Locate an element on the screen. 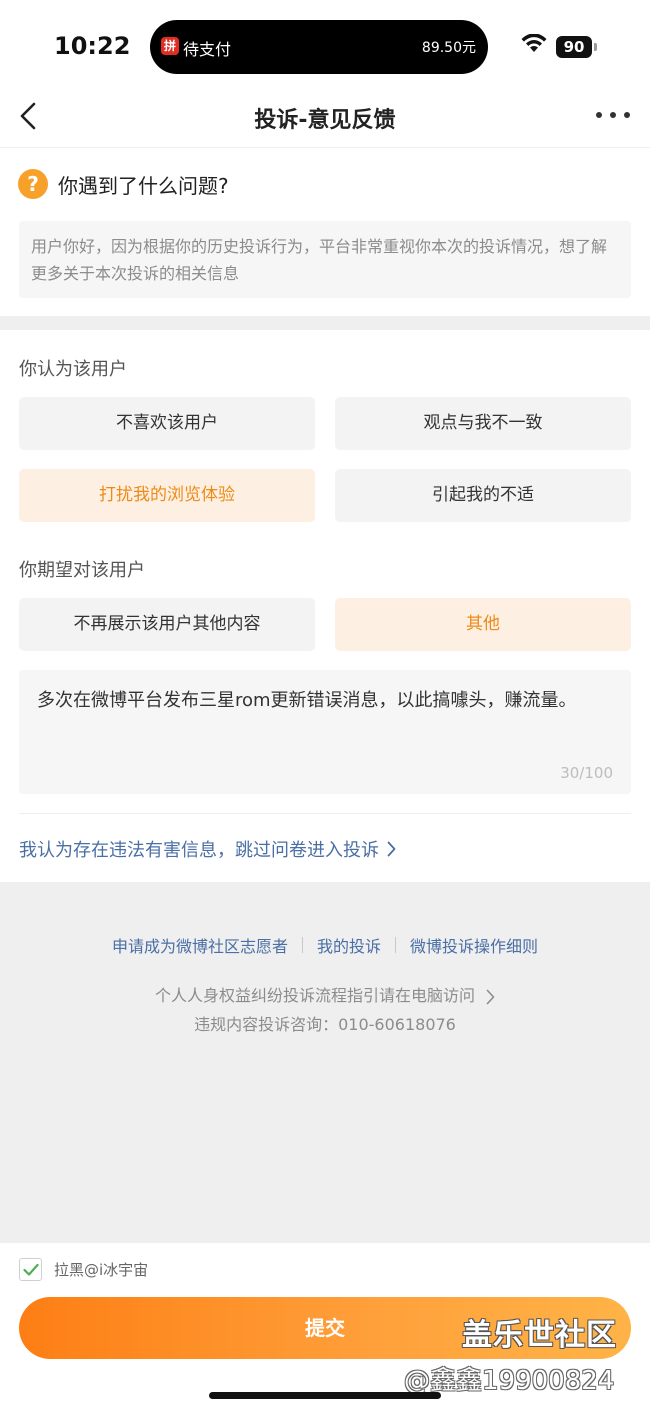  link-volunteer: 申请成为微博社区志愿者 is located at coordinates (200, 945).